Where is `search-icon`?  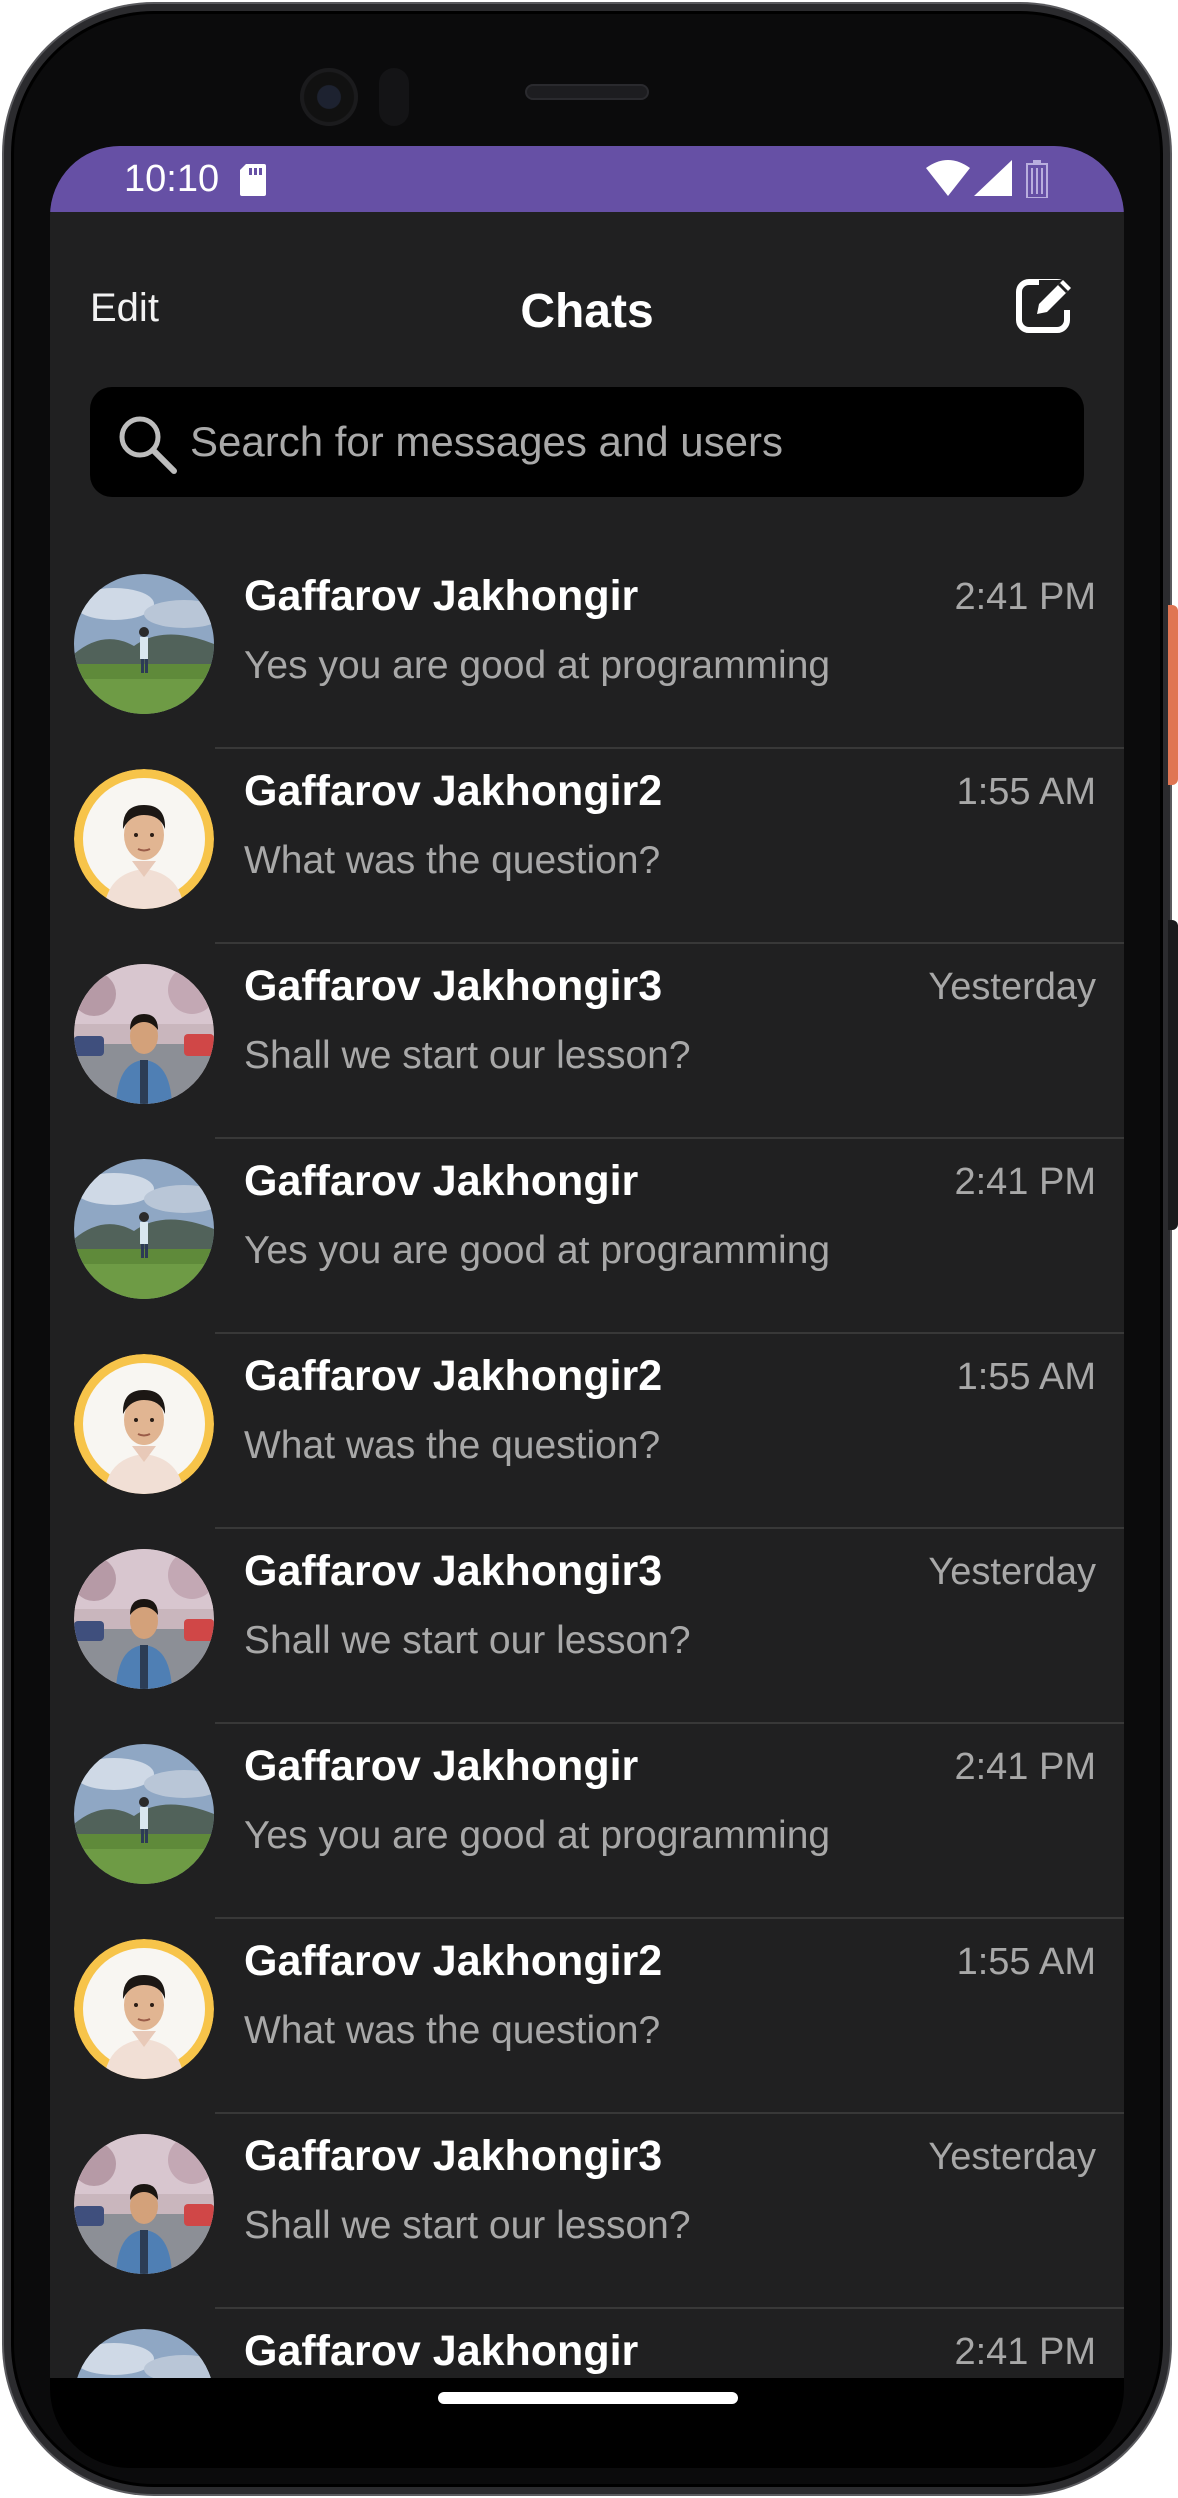
search-icon is located at coordinates (148, 445).